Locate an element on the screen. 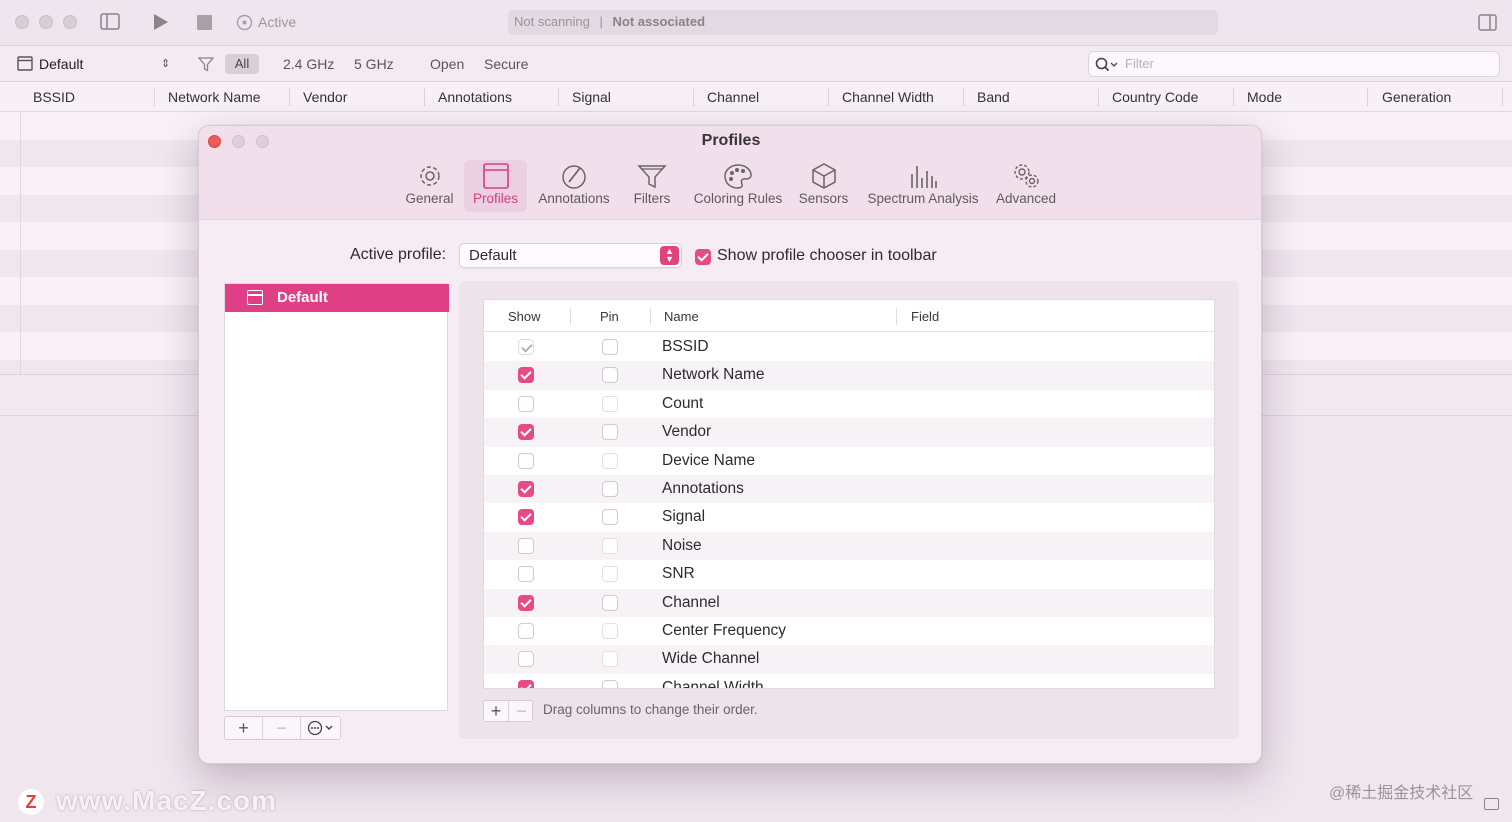 The height and width of the screenshot is (822, 1512). column-header: Band is located at coordinates (993, 97).